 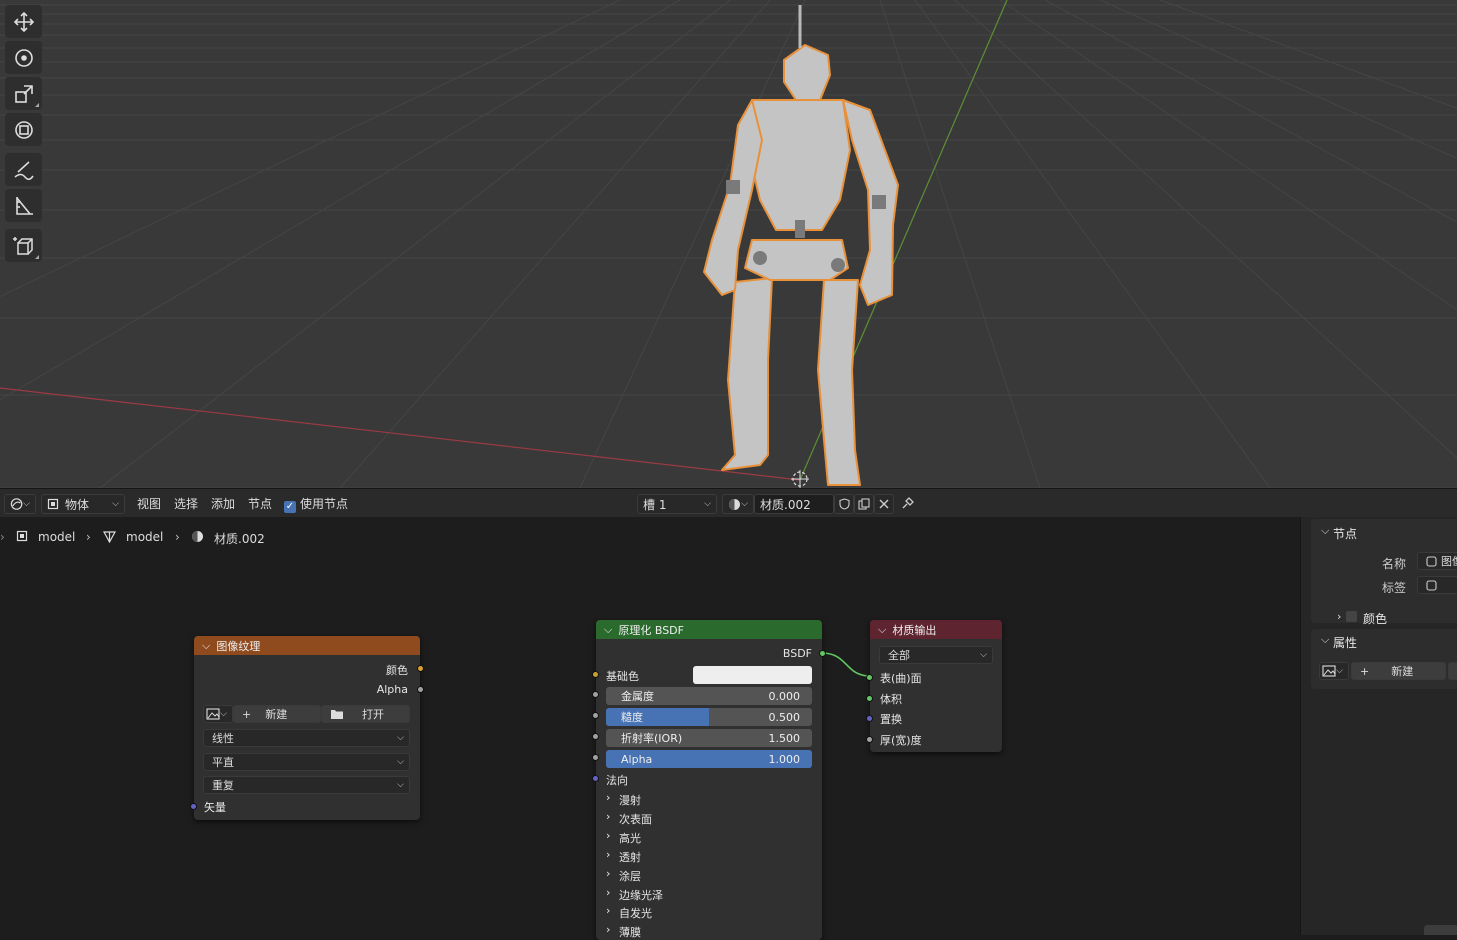 I want to click on alpha-slider: Alpha 1.000, so click(x=709, y=759).